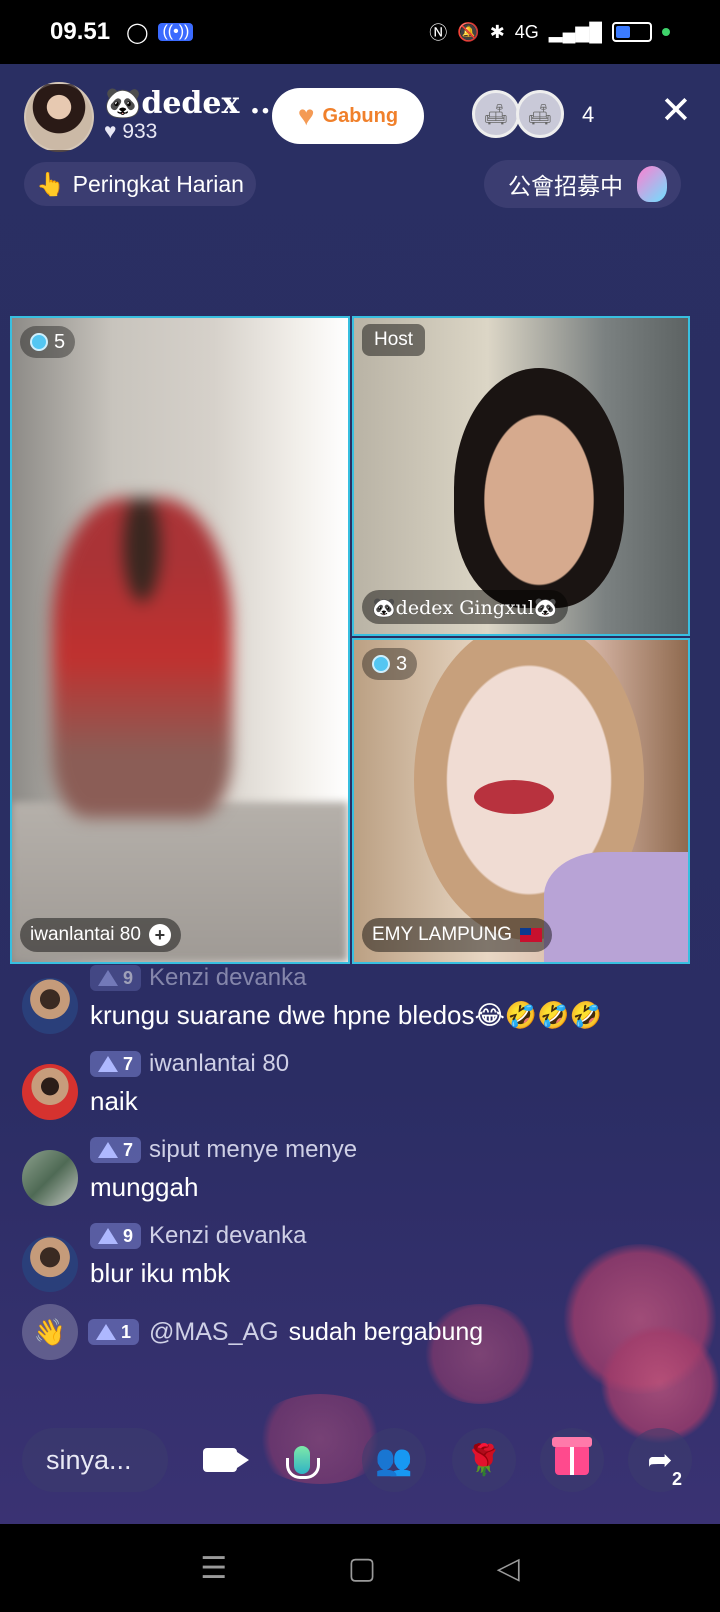 The width and height of the screenshot is (720, 1612). Describe the element at coordinates (306, 115) in the screenshot. I see `heart-plus-icon: ♥` at that location.